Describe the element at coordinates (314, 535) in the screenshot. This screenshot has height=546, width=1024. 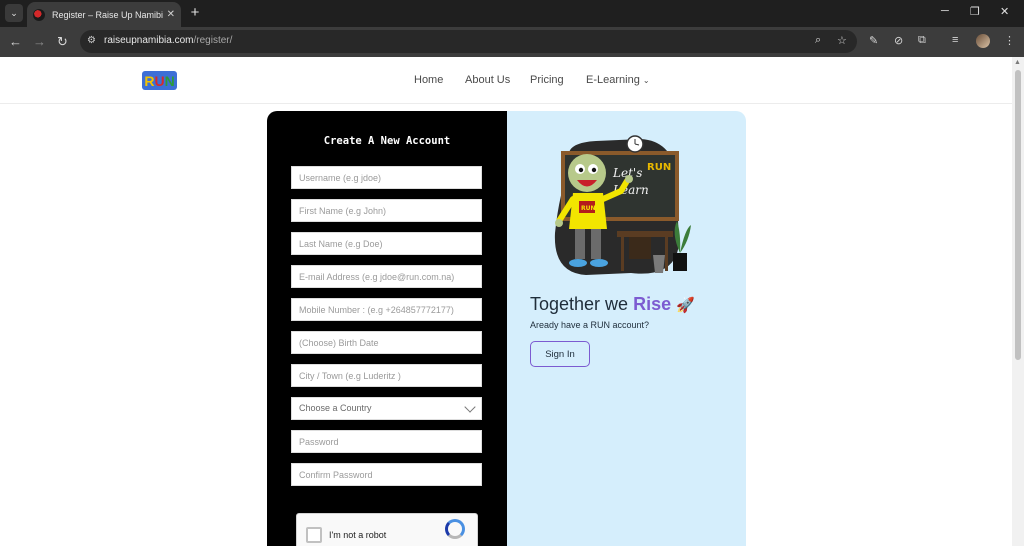
I see `recaptcha-checkbox` at that location.